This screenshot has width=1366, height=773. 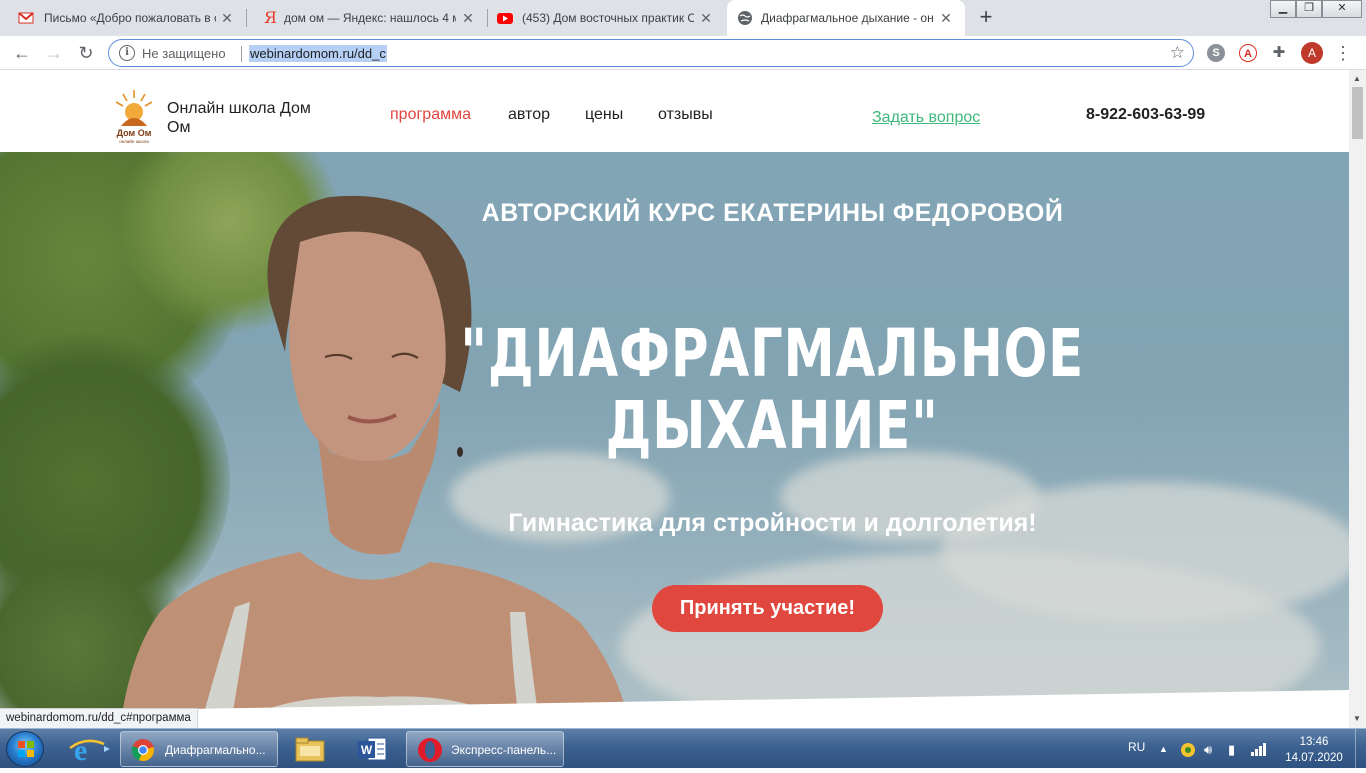 I want to click on nav-author: автор, so click(x=529, y=115).